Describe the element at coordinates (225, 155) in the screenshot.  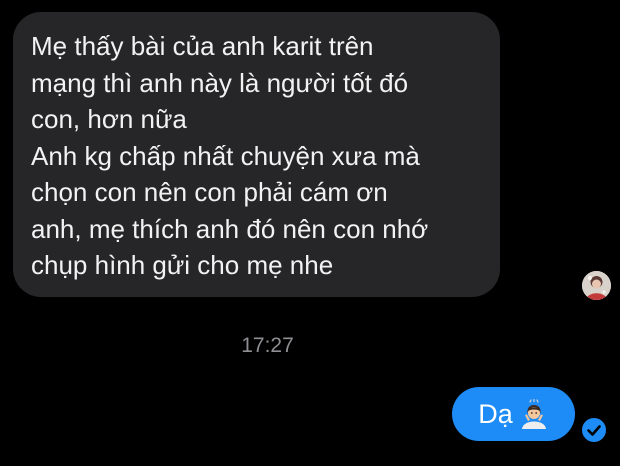
I see `incoming-message-line: Anh kg chấp nhất chuyện xưa mà` at that location.